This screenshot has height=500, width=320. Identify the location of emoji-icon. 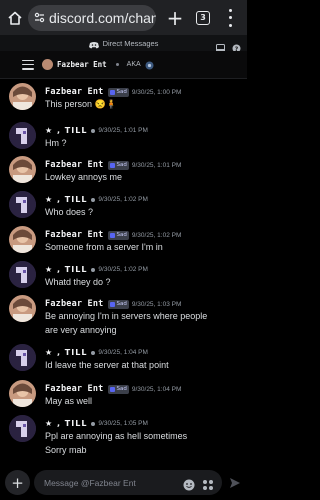
(189, 485).